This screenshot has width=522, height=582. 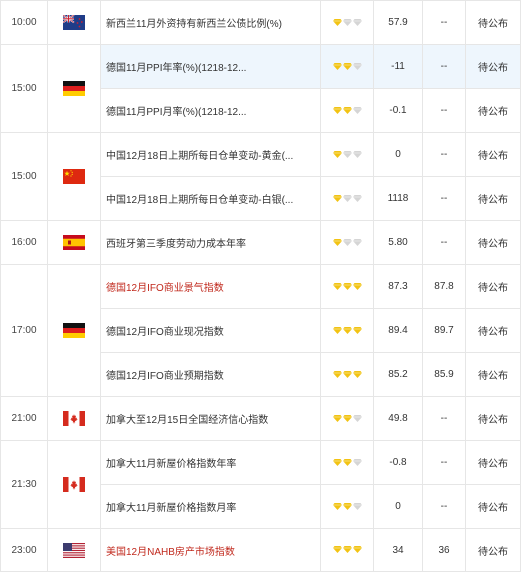 I want to click on germany-flag-icon, so click(x=74, y=88).